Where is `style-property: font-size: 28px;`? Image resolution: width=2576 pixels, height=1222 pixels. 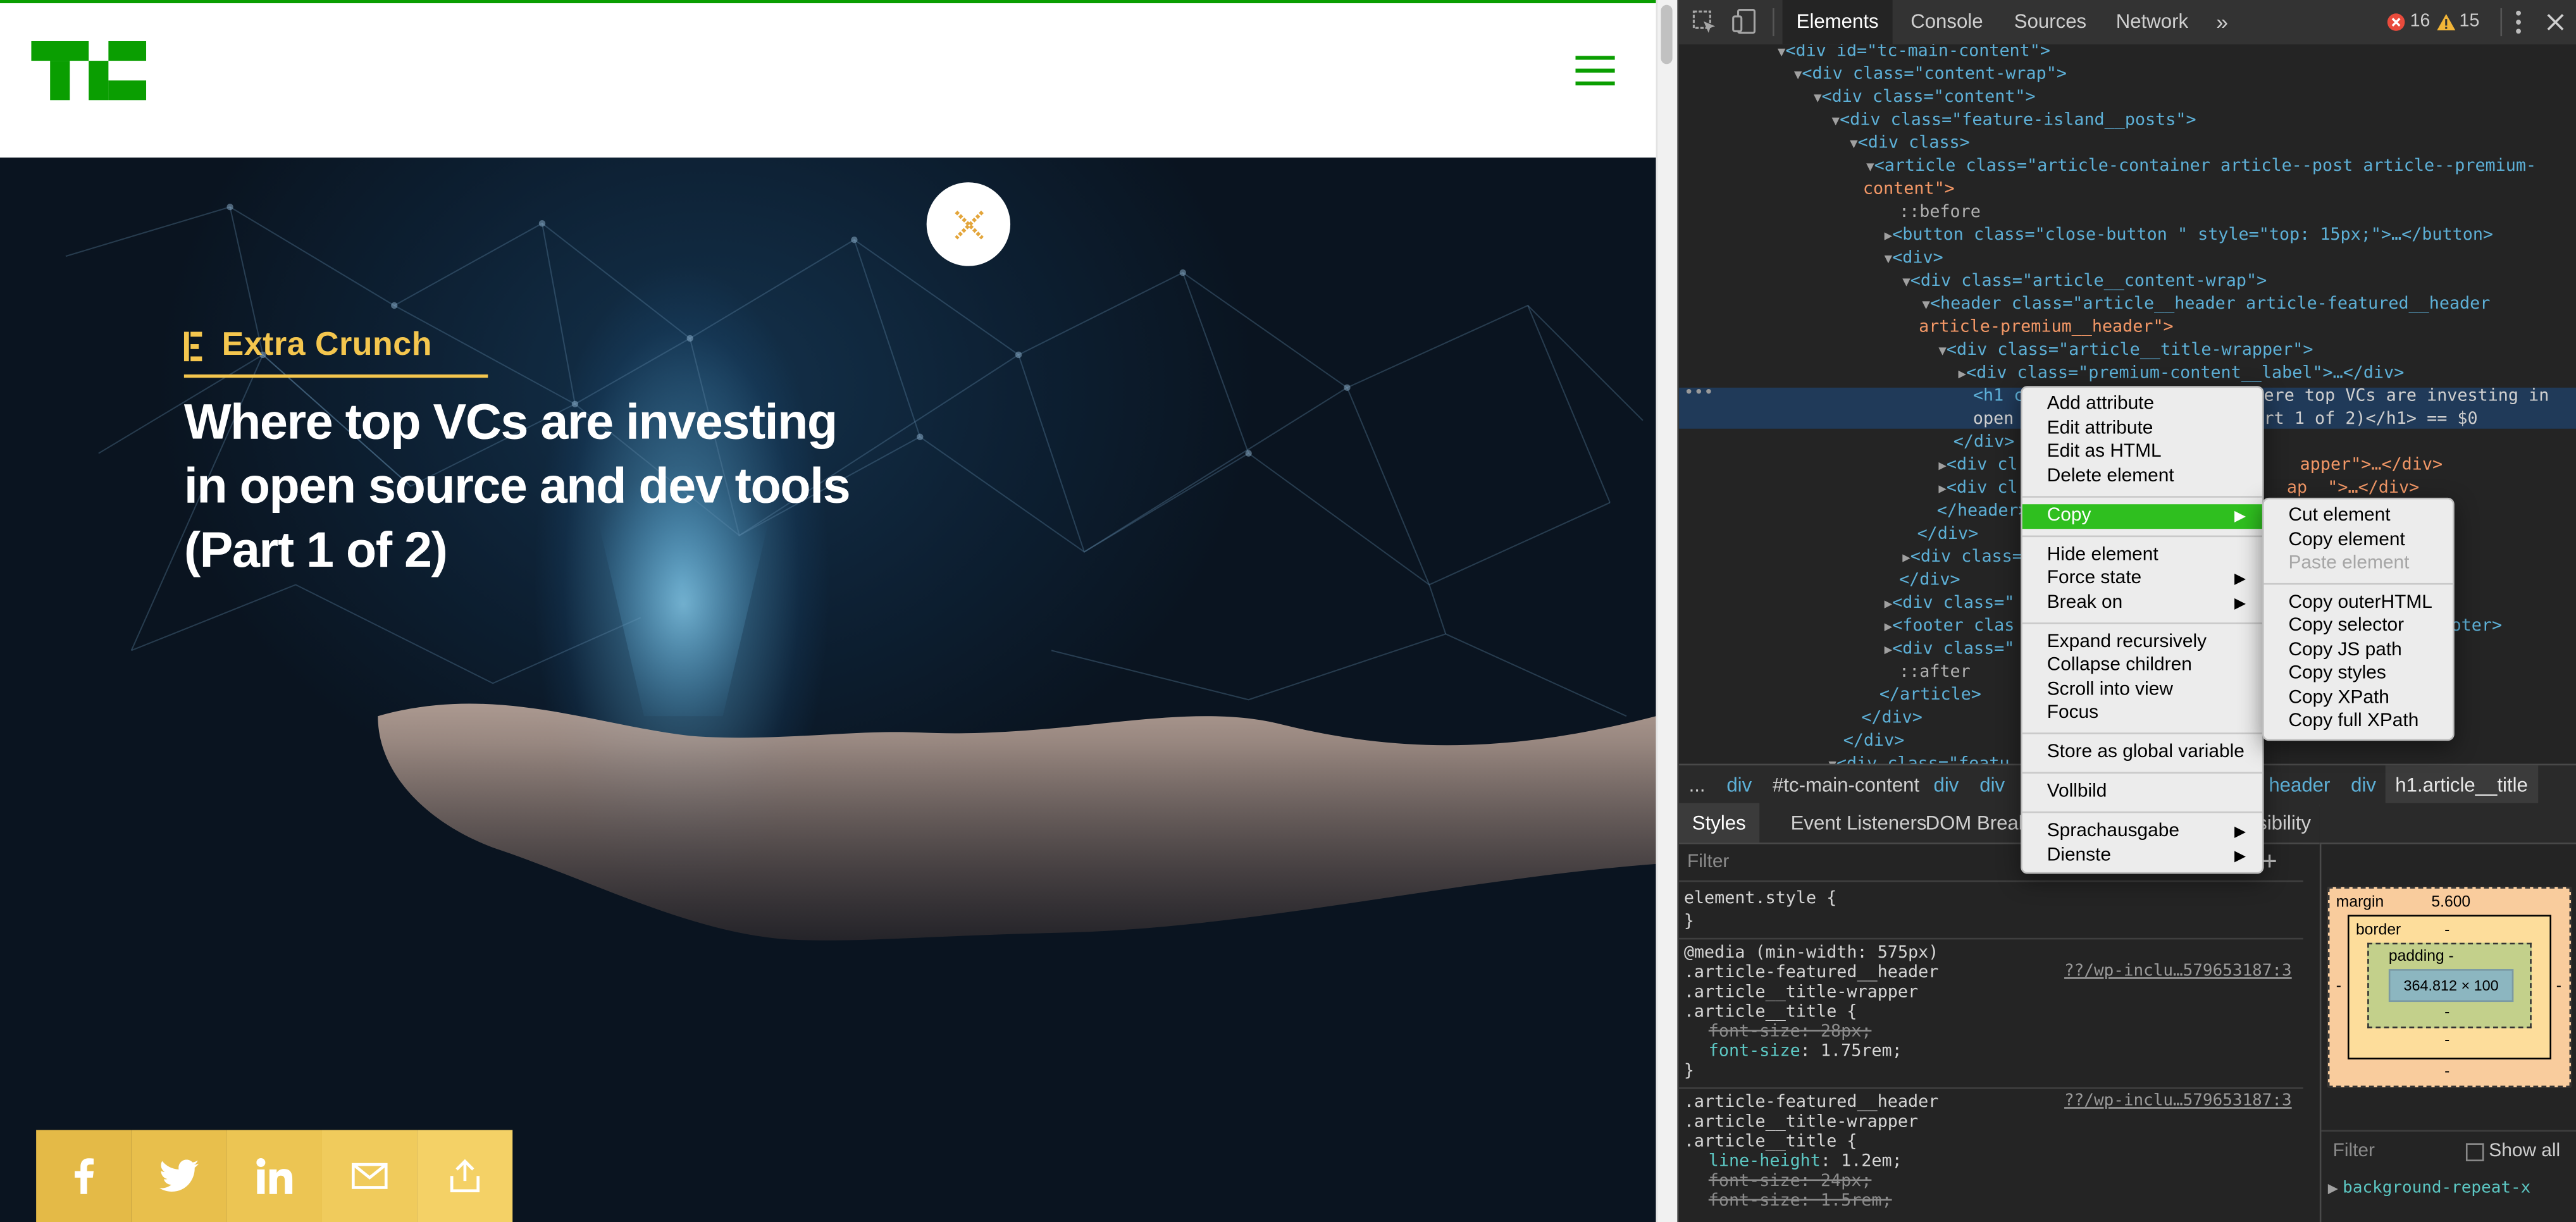 style-property: font-size: 28px; is located at coordinates (1790, 1031).